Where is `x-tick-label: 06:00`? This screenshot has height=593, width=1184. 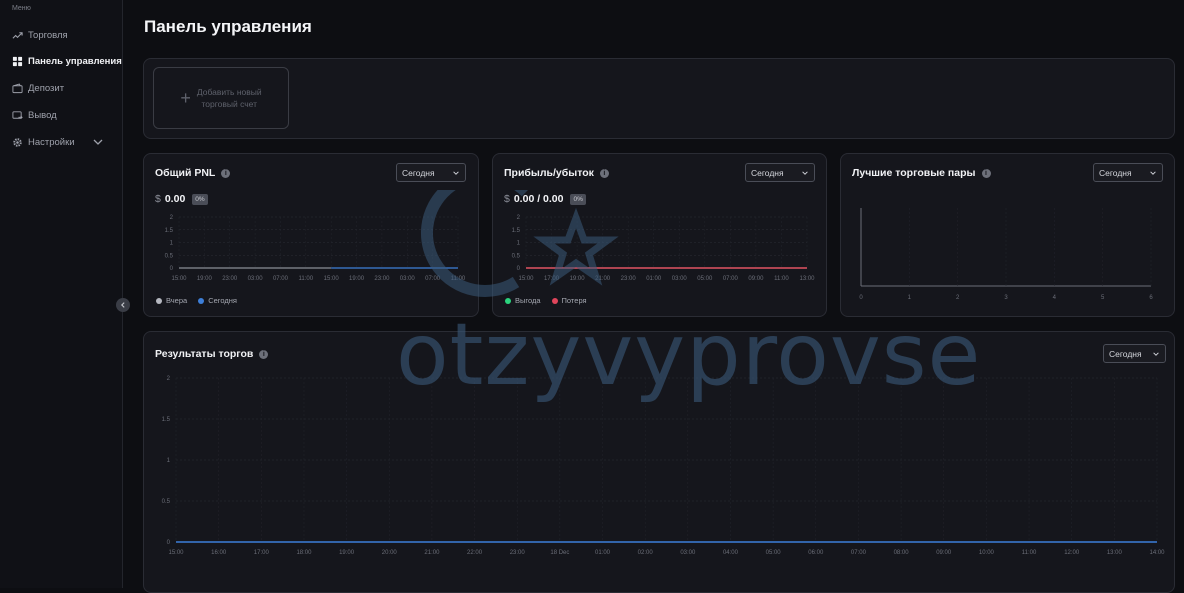 x-tick-label: 06:00 is located at coordinates (816, 553).